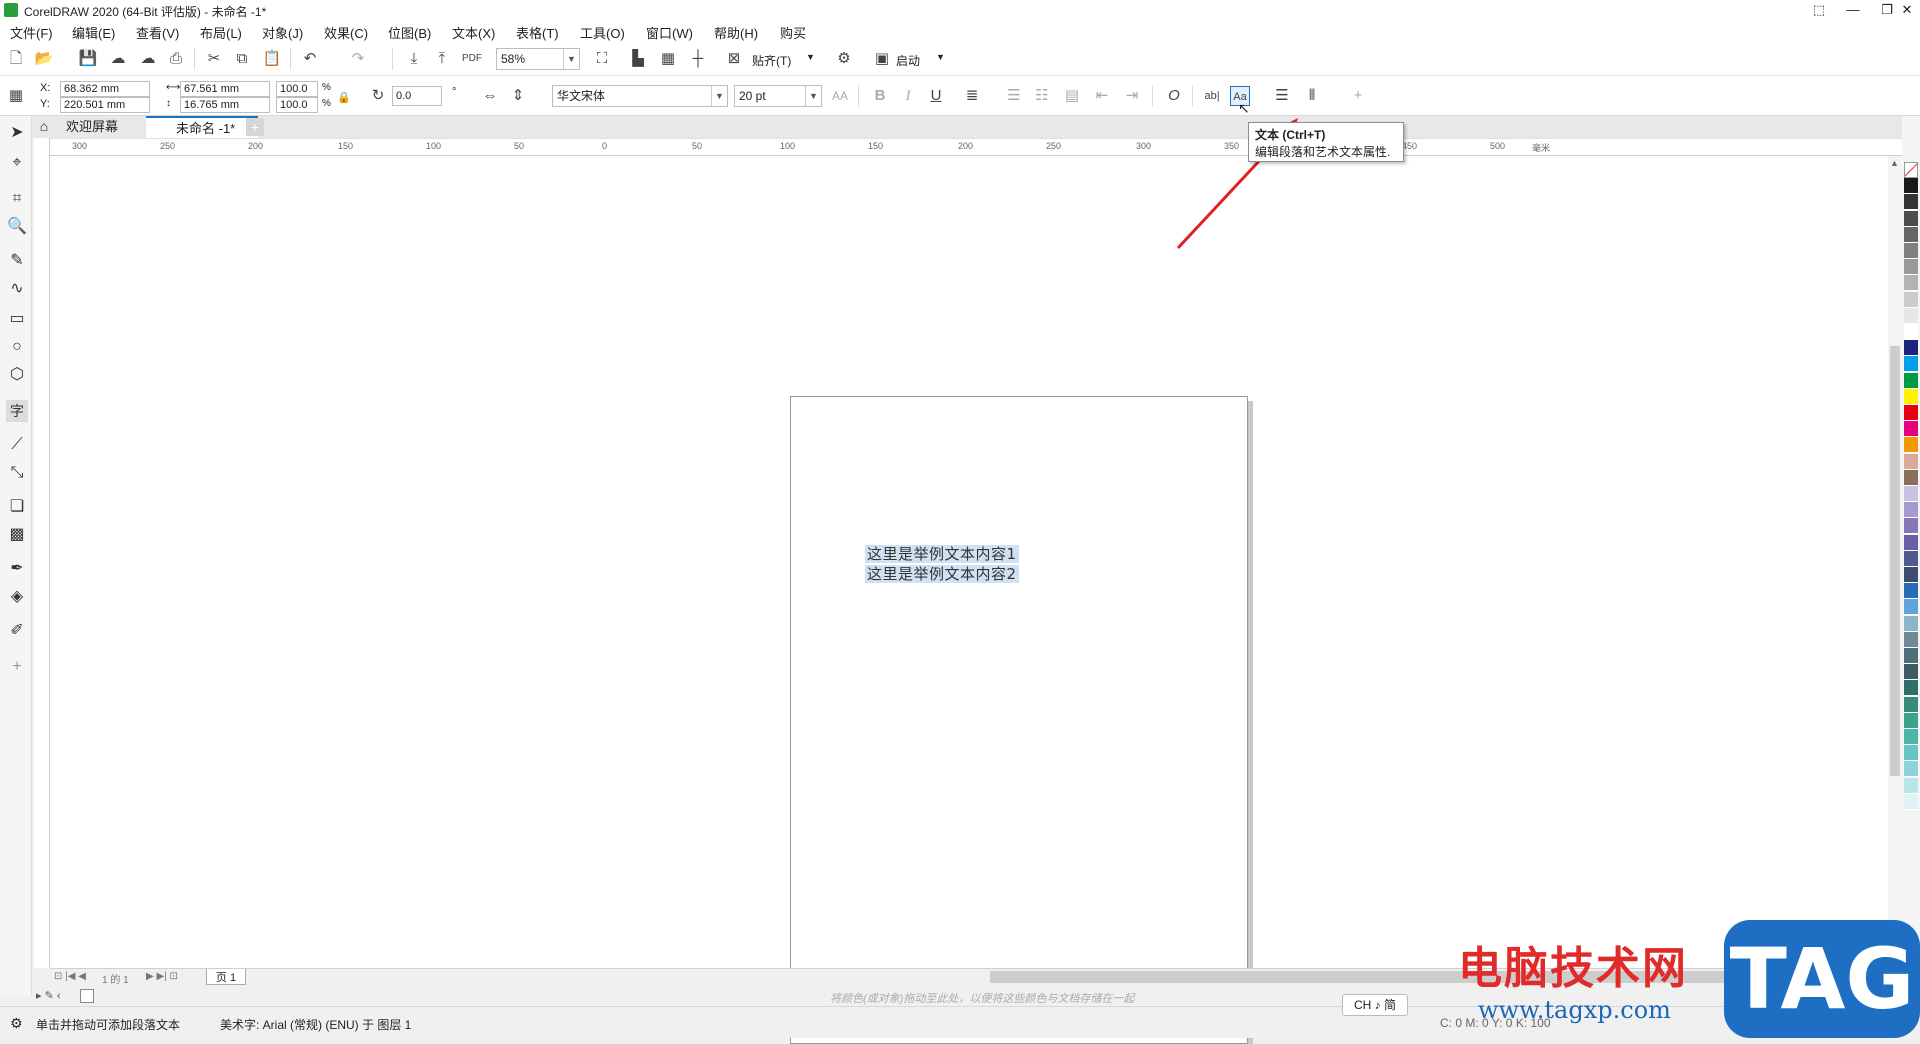 This screenshot has height=1044, width=1920. I want to click on menu-view: 查看(V), so click(157, 32).